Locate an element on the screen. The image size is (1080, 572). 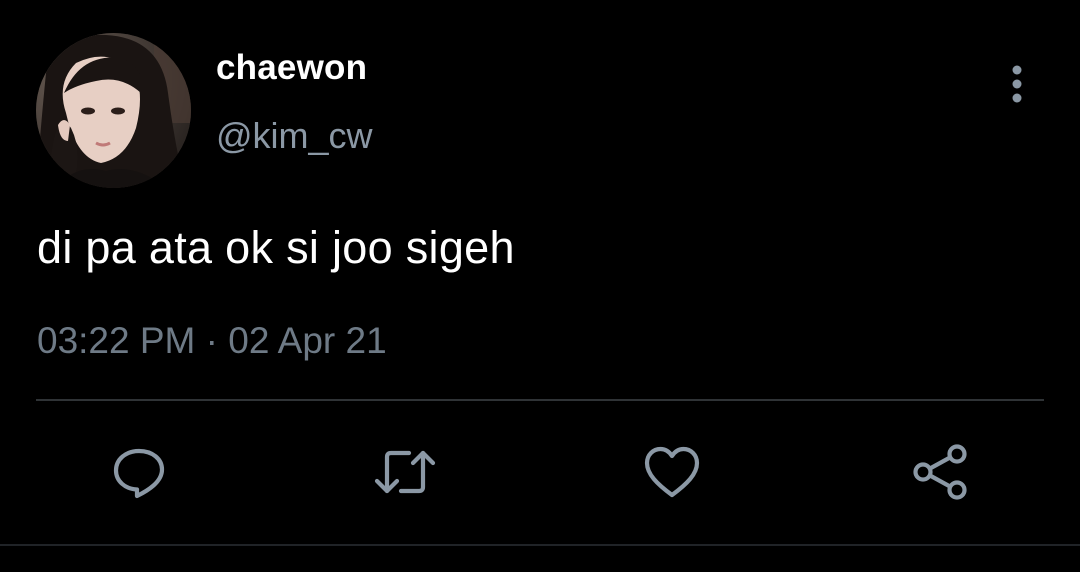
share-button is located at coordinates (940, 472).